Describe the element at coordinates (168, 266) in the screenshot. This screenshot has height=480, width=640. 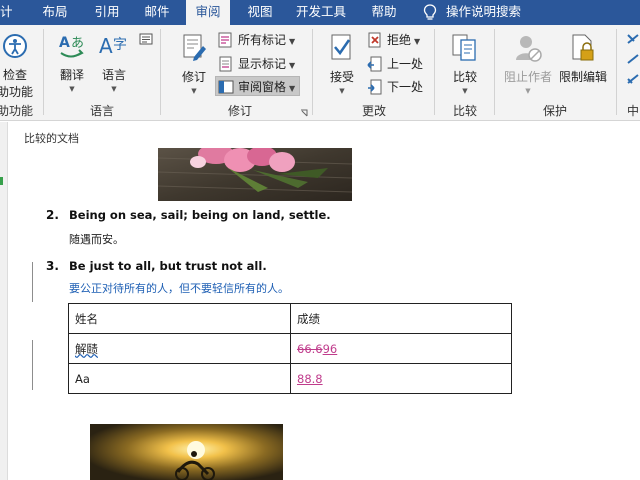
I see `proverb-english: Be just to all, but trust not all.` at that location.